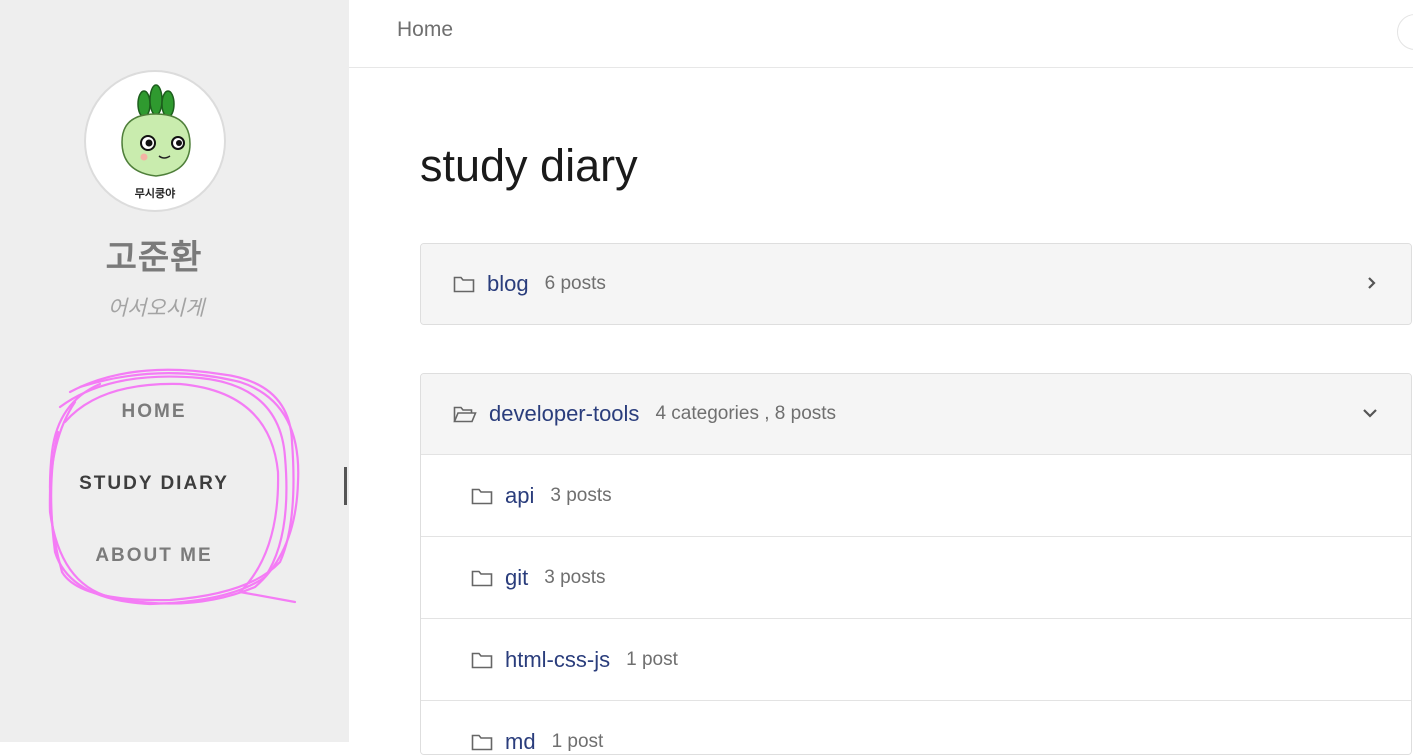 This screenshot has height=755, width=1413. Describe the element at coordinates (516, 578) in the screenshot. I see `subcategory-name: git` at that location.